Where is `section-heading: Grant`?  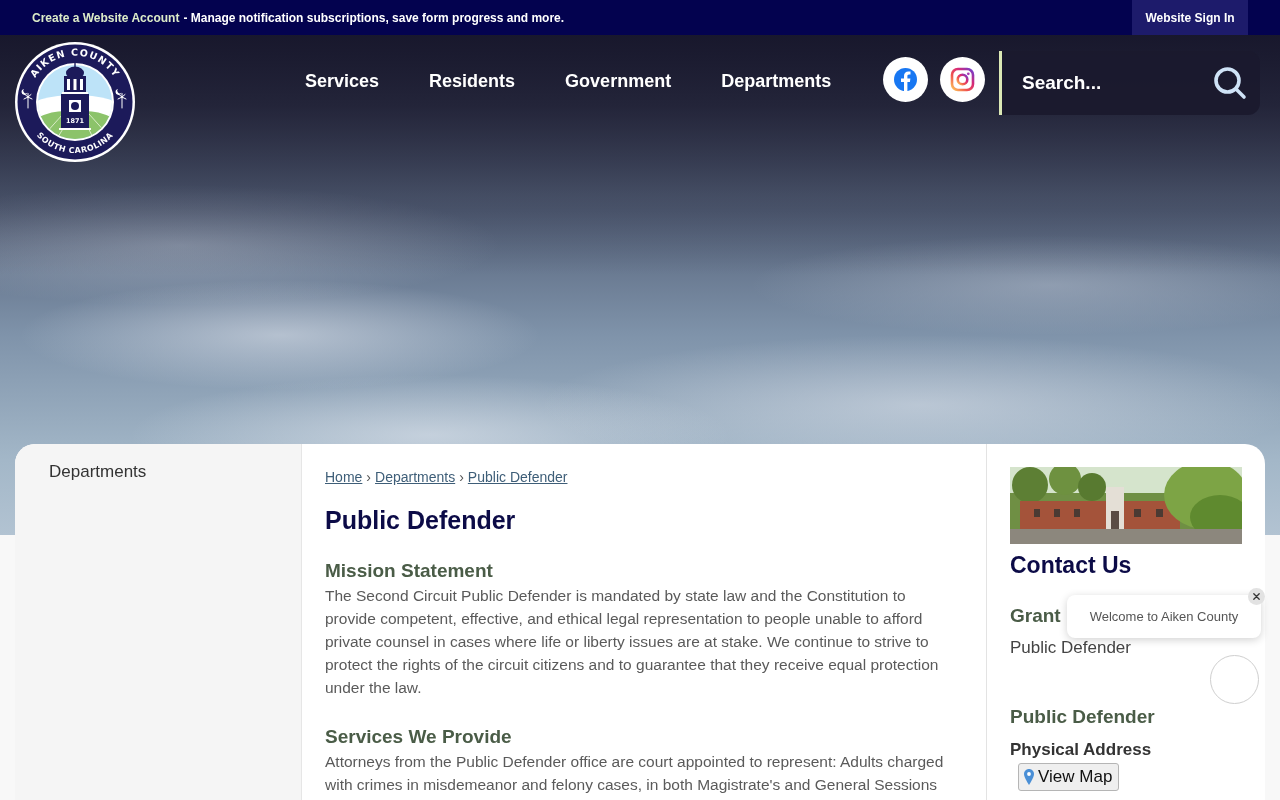 section-heading: Grant is located at coordinates (1035, 616).